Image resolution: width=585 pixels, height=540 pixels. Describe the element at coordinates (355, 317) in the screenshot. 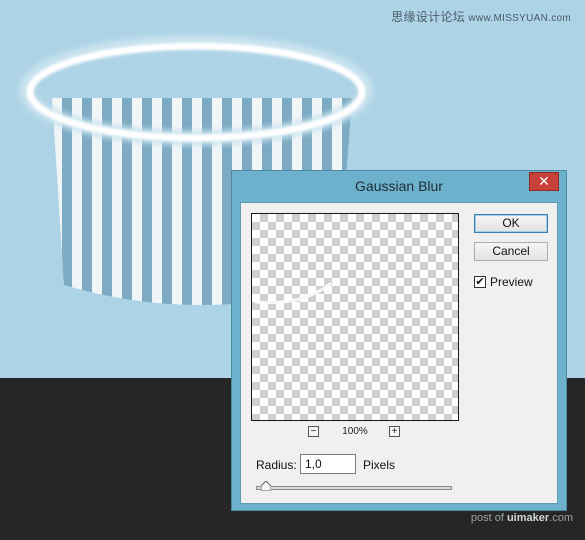

I see `blur-preview-area` at that location.